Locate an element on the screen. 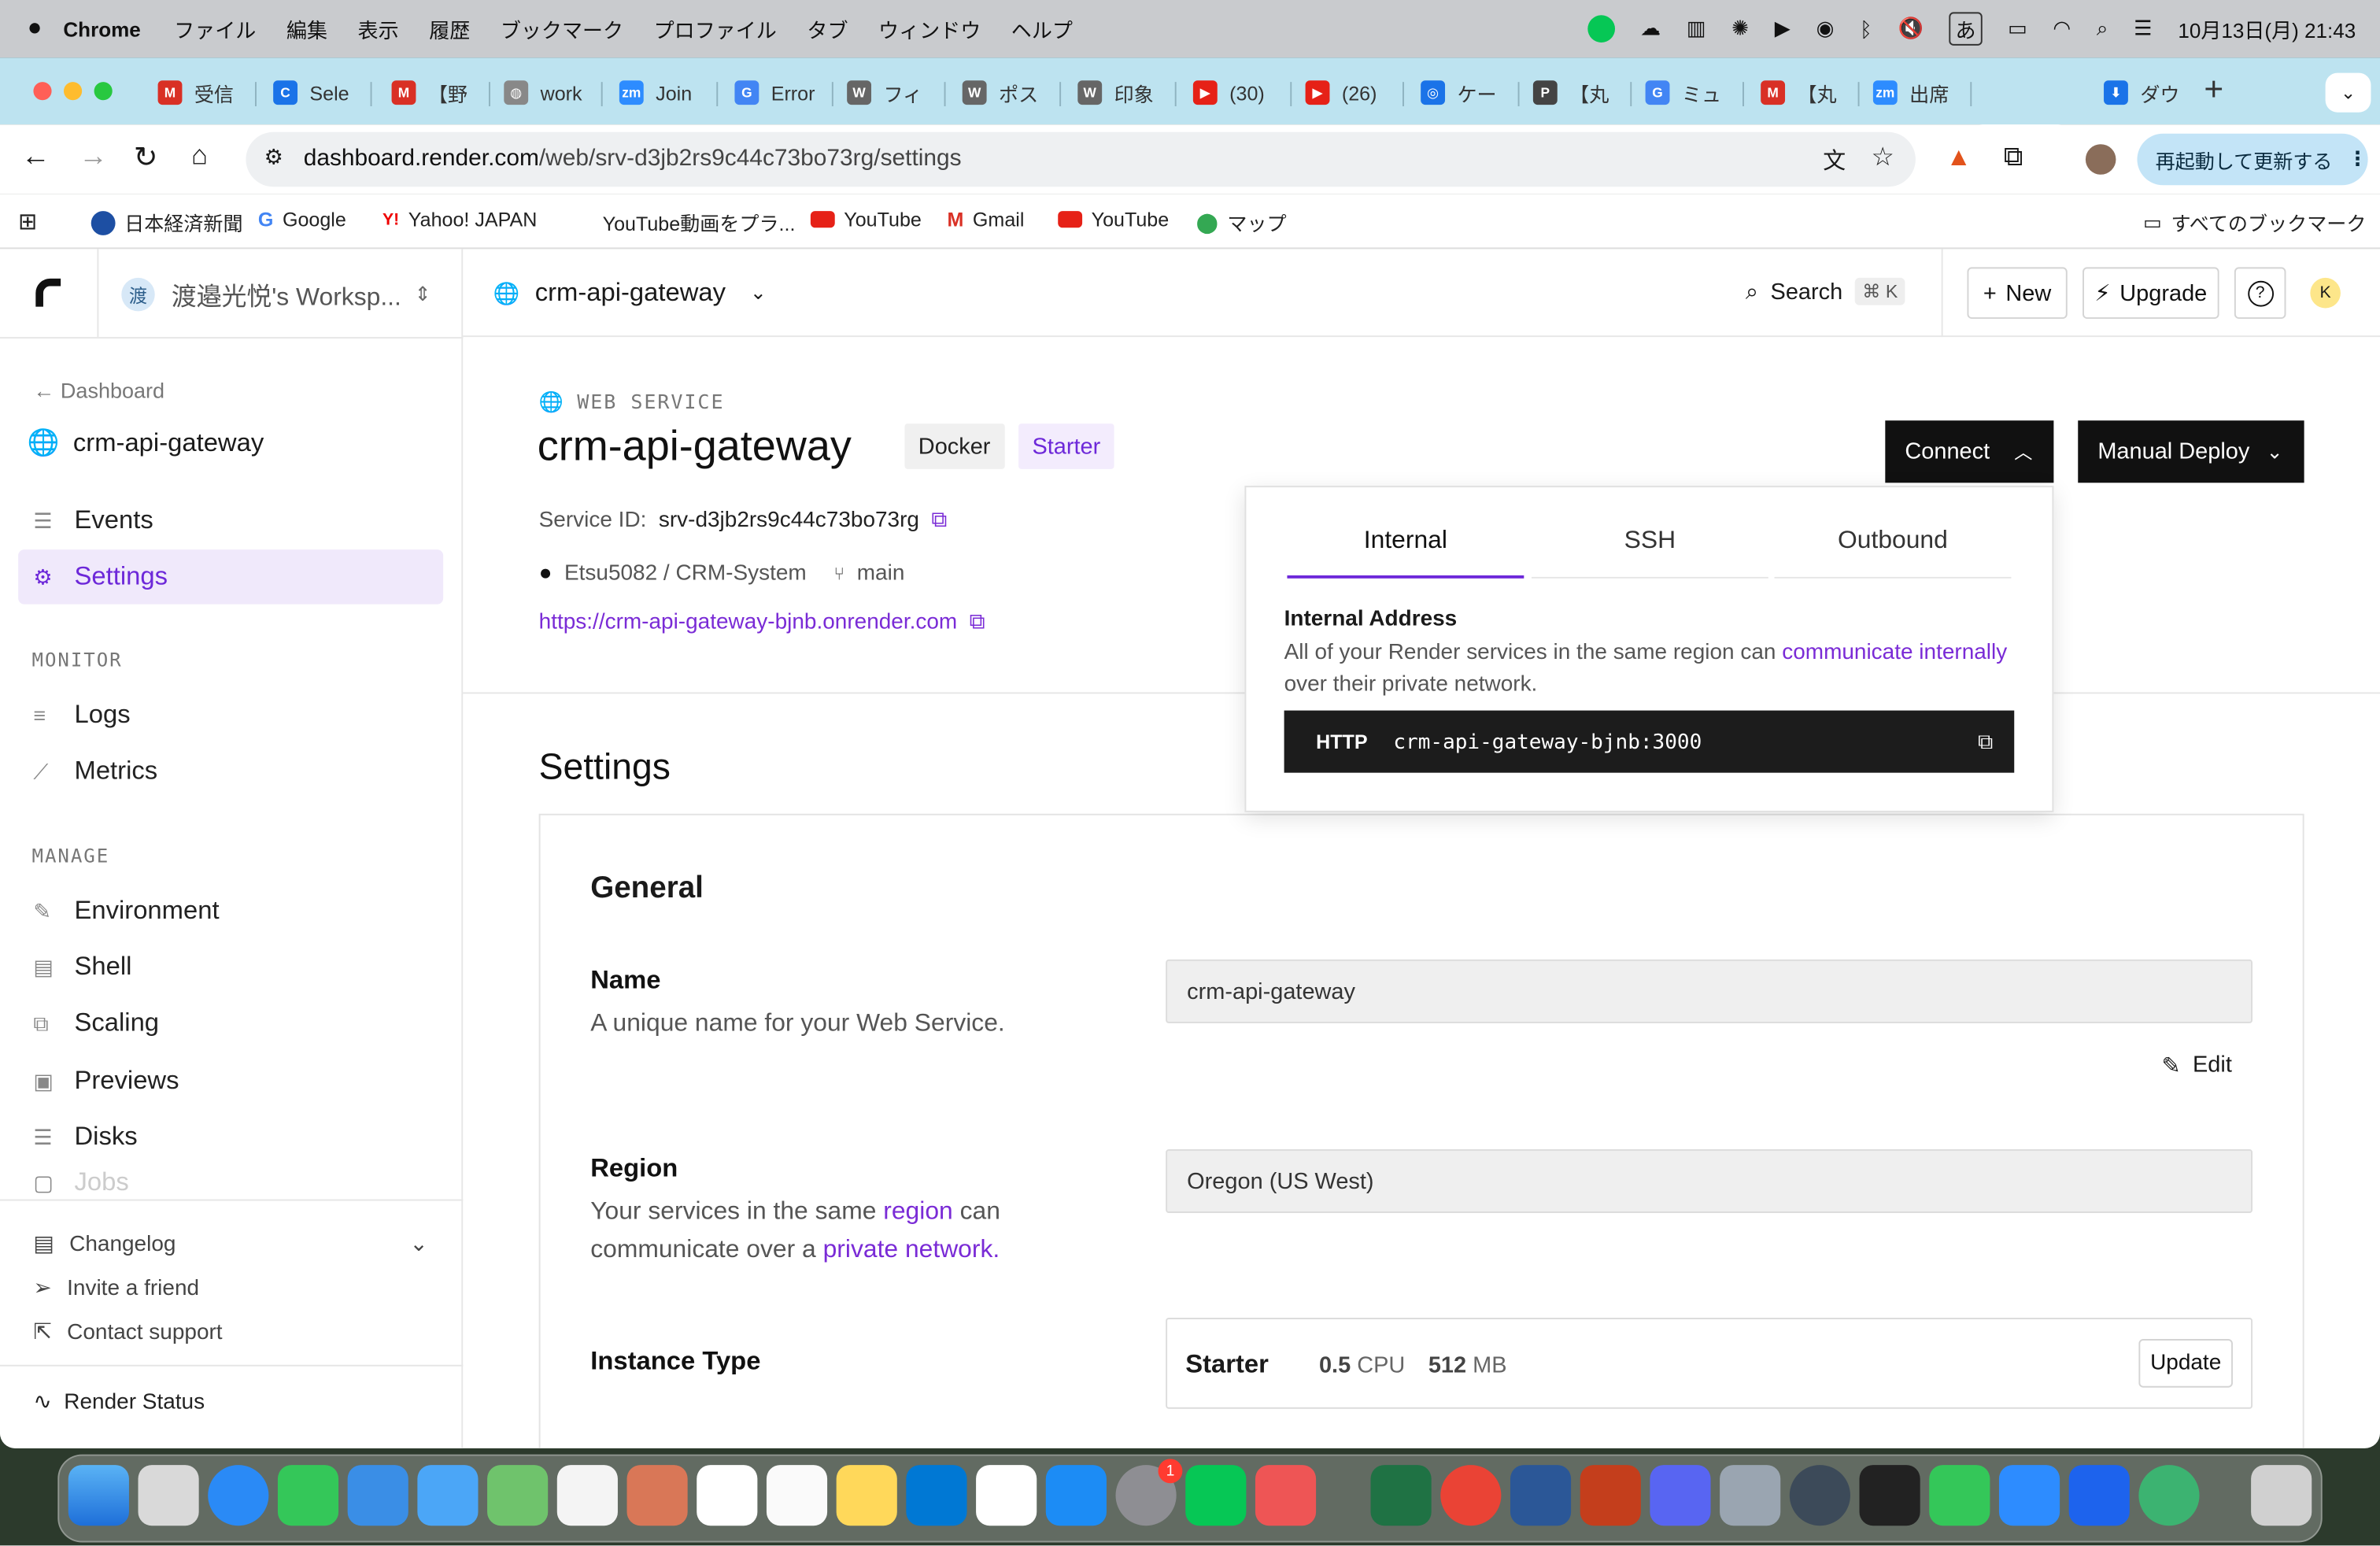 This screenshot has width=2380, height=1546. app-menu: Chrome is located at coordinates (102, 28).